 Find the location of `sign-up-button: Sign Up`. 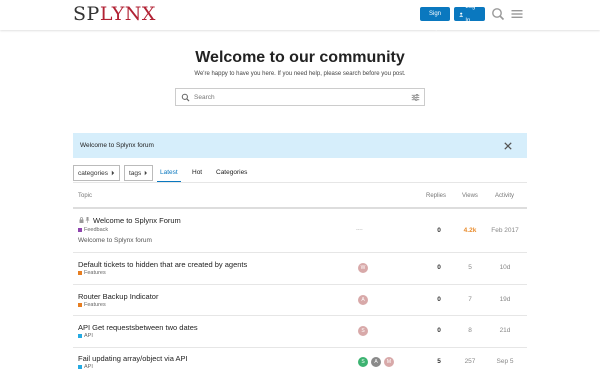

sign-up-button: Sign Up is located at coordinates (435, 19).